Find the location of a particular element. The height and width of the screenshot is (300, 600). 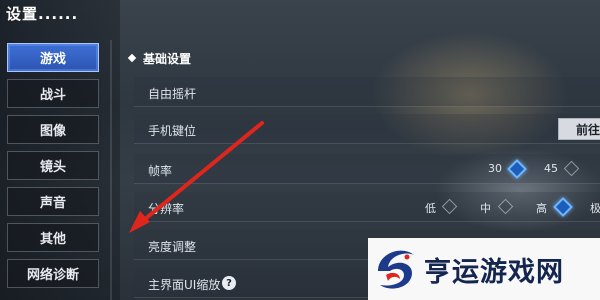

site-watermark: 亨运游戏网 is located at coordinates (484, 269).